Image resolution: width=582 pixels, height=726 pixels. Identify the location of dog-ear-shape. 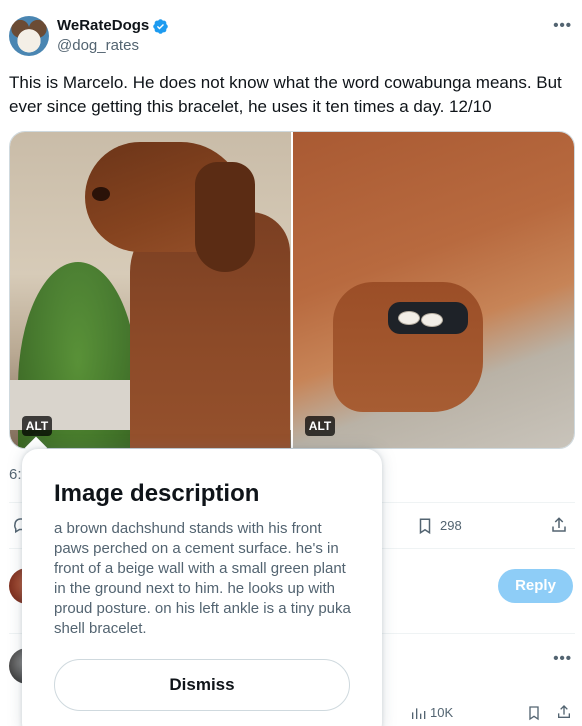
(225, 217).